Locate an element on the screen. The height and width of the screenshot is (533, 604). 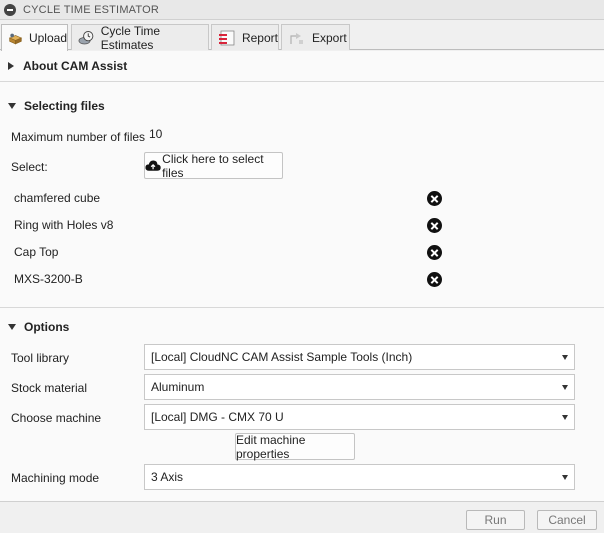
report-icon is located at coordinates (226, 37).